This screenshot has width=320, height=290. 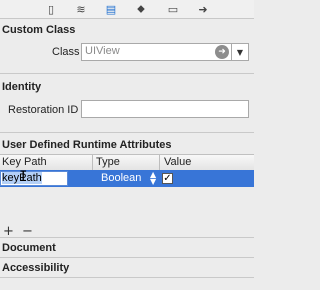 What do you see at coordinates (24, 162) in the screenshot?
I see `column-key-path: Key Path` at bounding box center [24, 162].